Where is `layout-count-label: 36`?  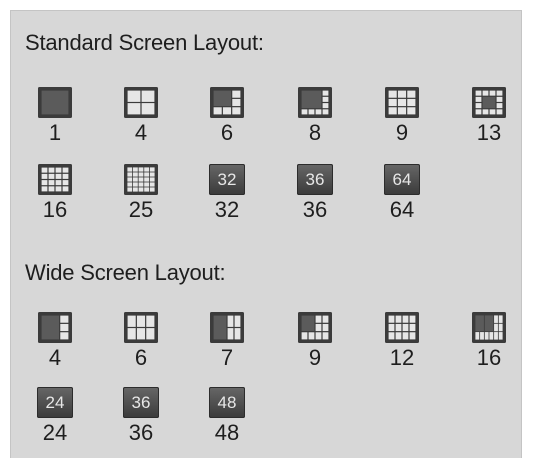 layout-count-label: 36 is located at coordinates (315, 209).